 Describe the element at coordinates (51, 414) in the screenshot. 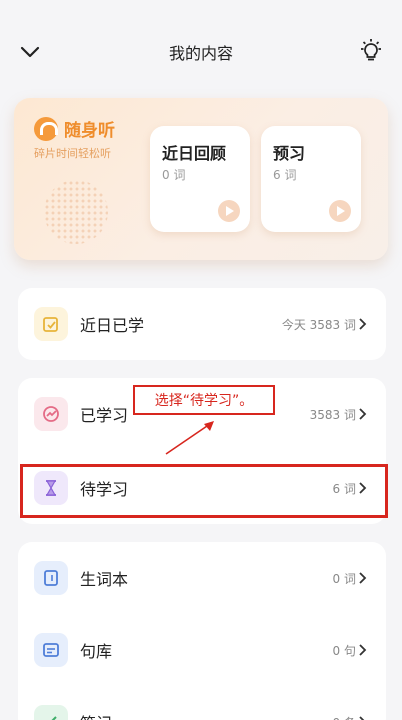

I see `progress-chart-icon` at that location.